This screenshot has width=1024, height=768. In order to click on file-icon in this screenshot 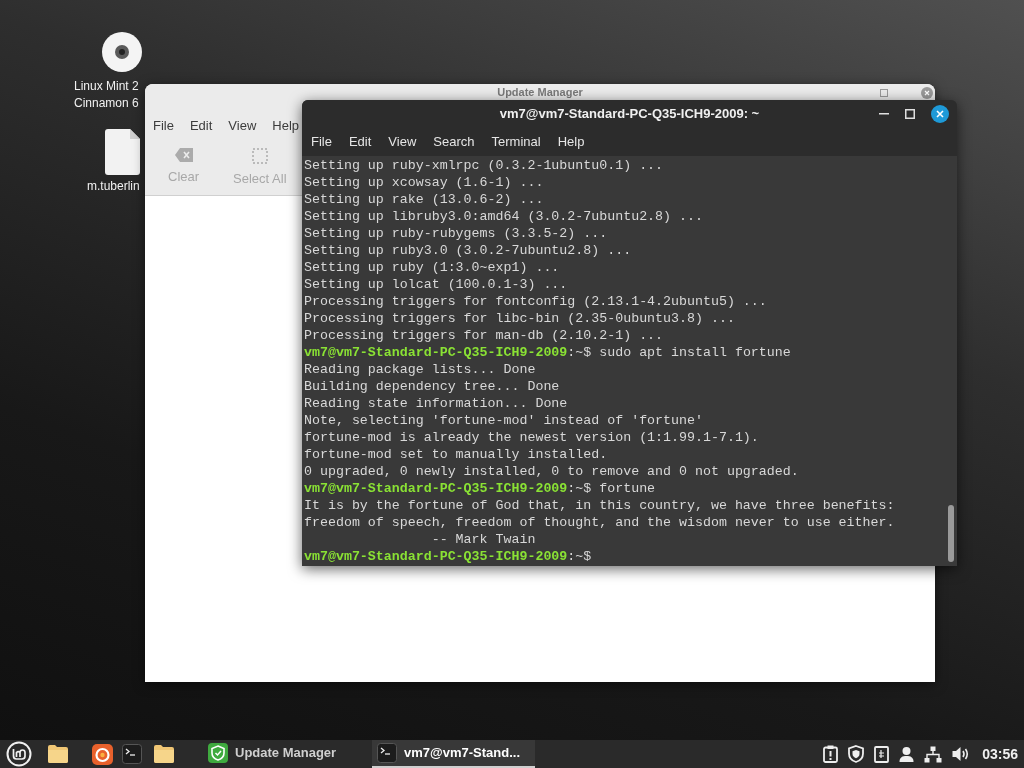, I will do `click(122, 152)`.